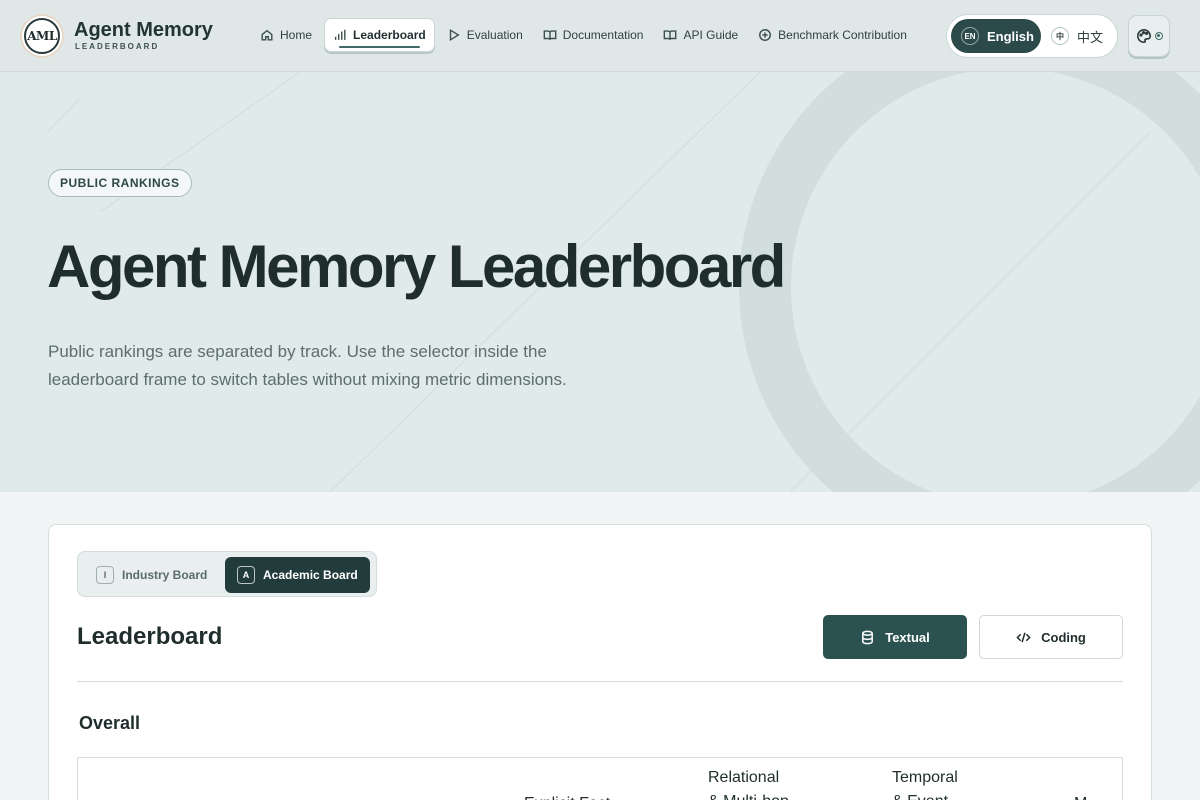 Image resolution: width=1200 pixels, height=800 pixels. What do you see at coordinates (340, 34) in the screenshot?
I see `bar-chart-icon` at bounding box center [340, 34].